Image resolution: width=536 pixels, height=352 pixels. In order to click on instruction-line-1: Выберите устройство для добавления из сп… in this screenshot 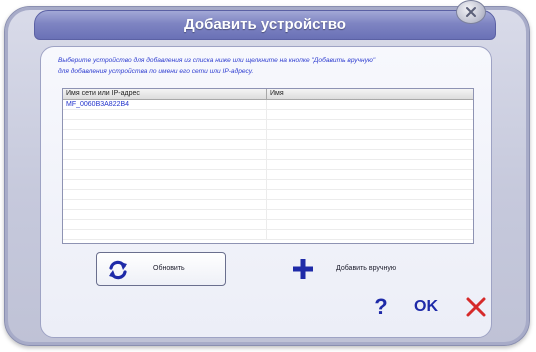, I will do `click(217, 60)`.